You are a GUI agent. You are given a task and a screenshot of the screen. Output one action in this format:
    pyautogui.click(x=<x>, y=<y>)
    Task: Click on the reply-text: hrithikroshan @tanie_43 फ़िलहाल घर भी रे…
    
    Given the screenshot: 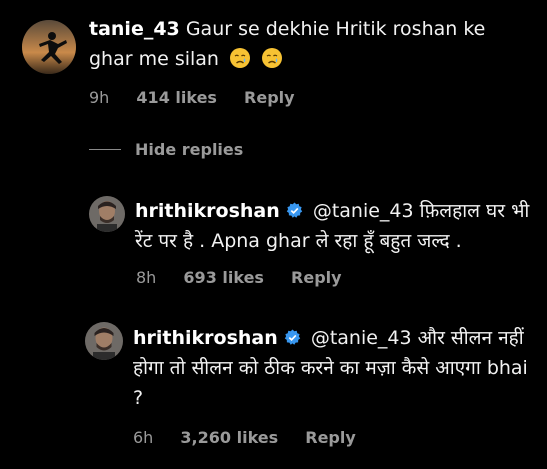 What is the action you would take?
    pyautogui.click(x=332, y=226)
    